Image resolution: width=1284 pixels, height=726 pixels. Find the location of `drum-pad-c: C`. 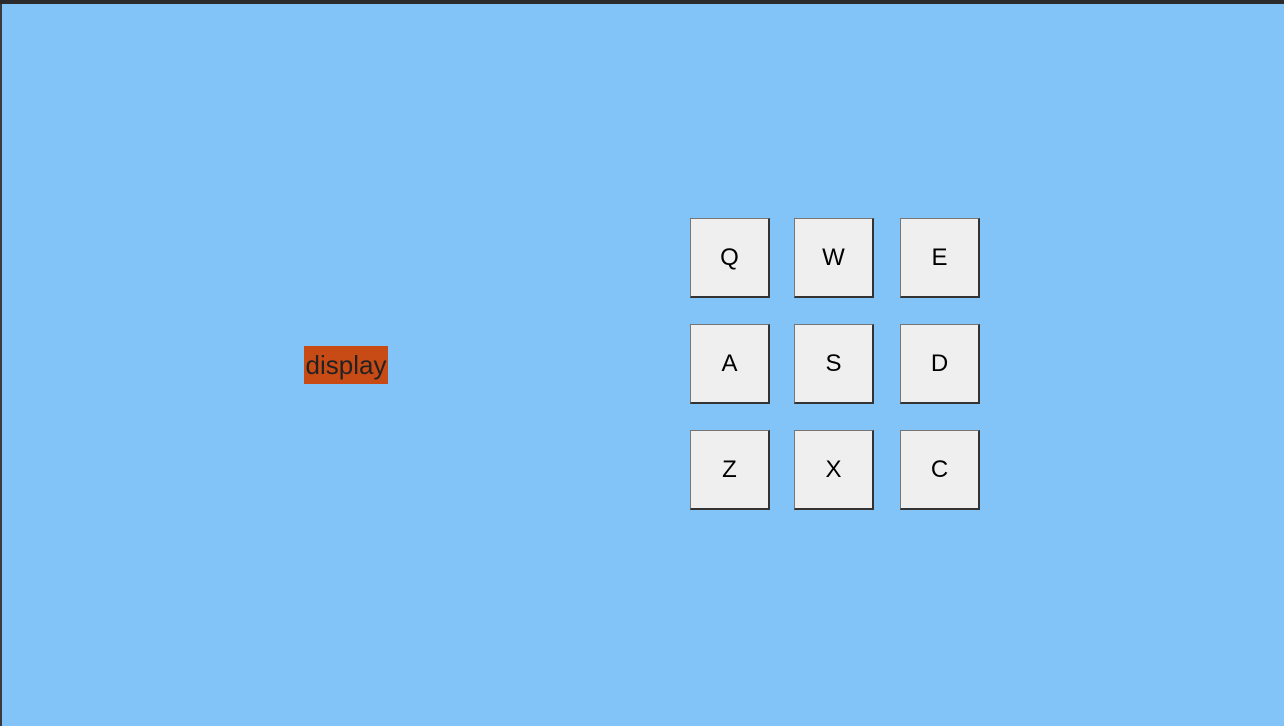

drum-pad-c: C is located at coordinates (940, 470).